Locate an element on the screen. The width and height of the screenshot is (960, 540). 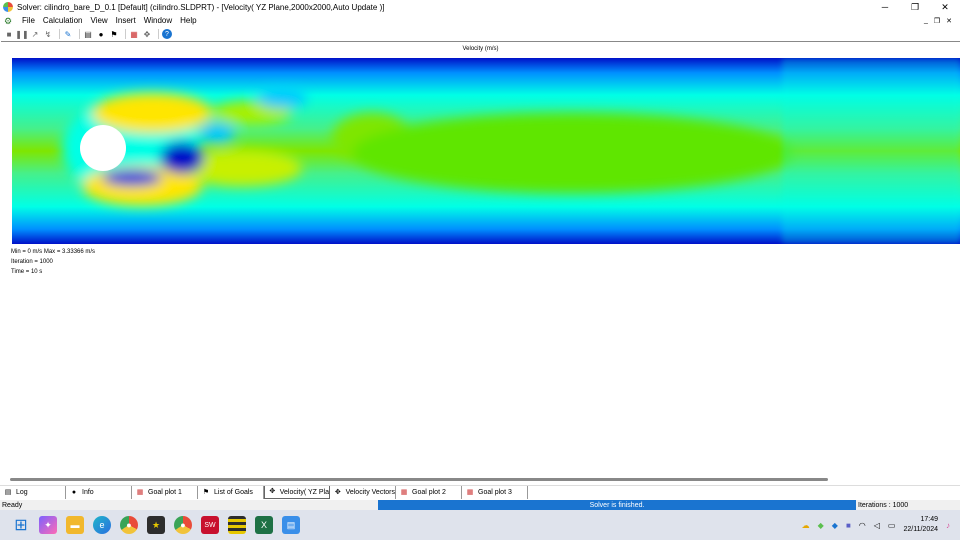
log-icon: ▤ is located at coordinates (8, 492).